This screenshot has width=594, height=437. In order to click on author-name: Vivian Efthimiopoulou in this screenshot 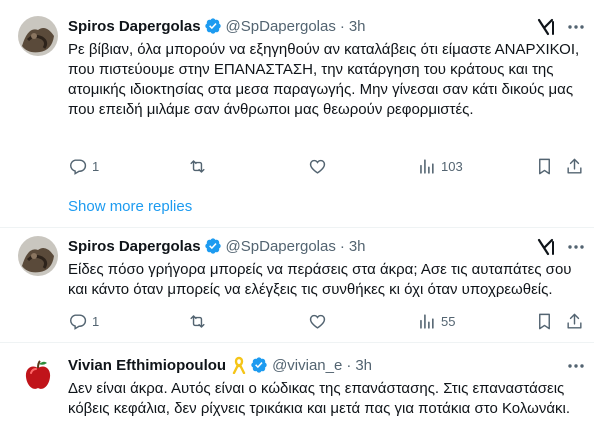, I will do `click(147, 365)`.